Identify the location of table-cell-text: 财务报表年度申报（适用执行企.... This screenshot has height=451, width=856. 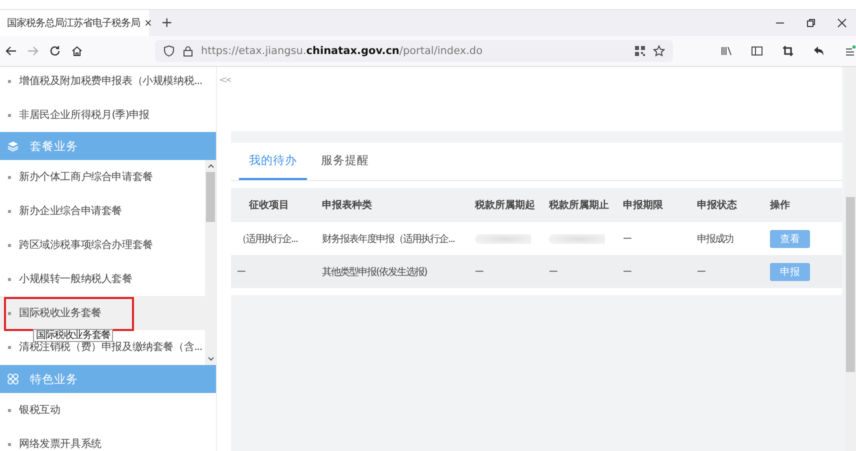
(388, 239).